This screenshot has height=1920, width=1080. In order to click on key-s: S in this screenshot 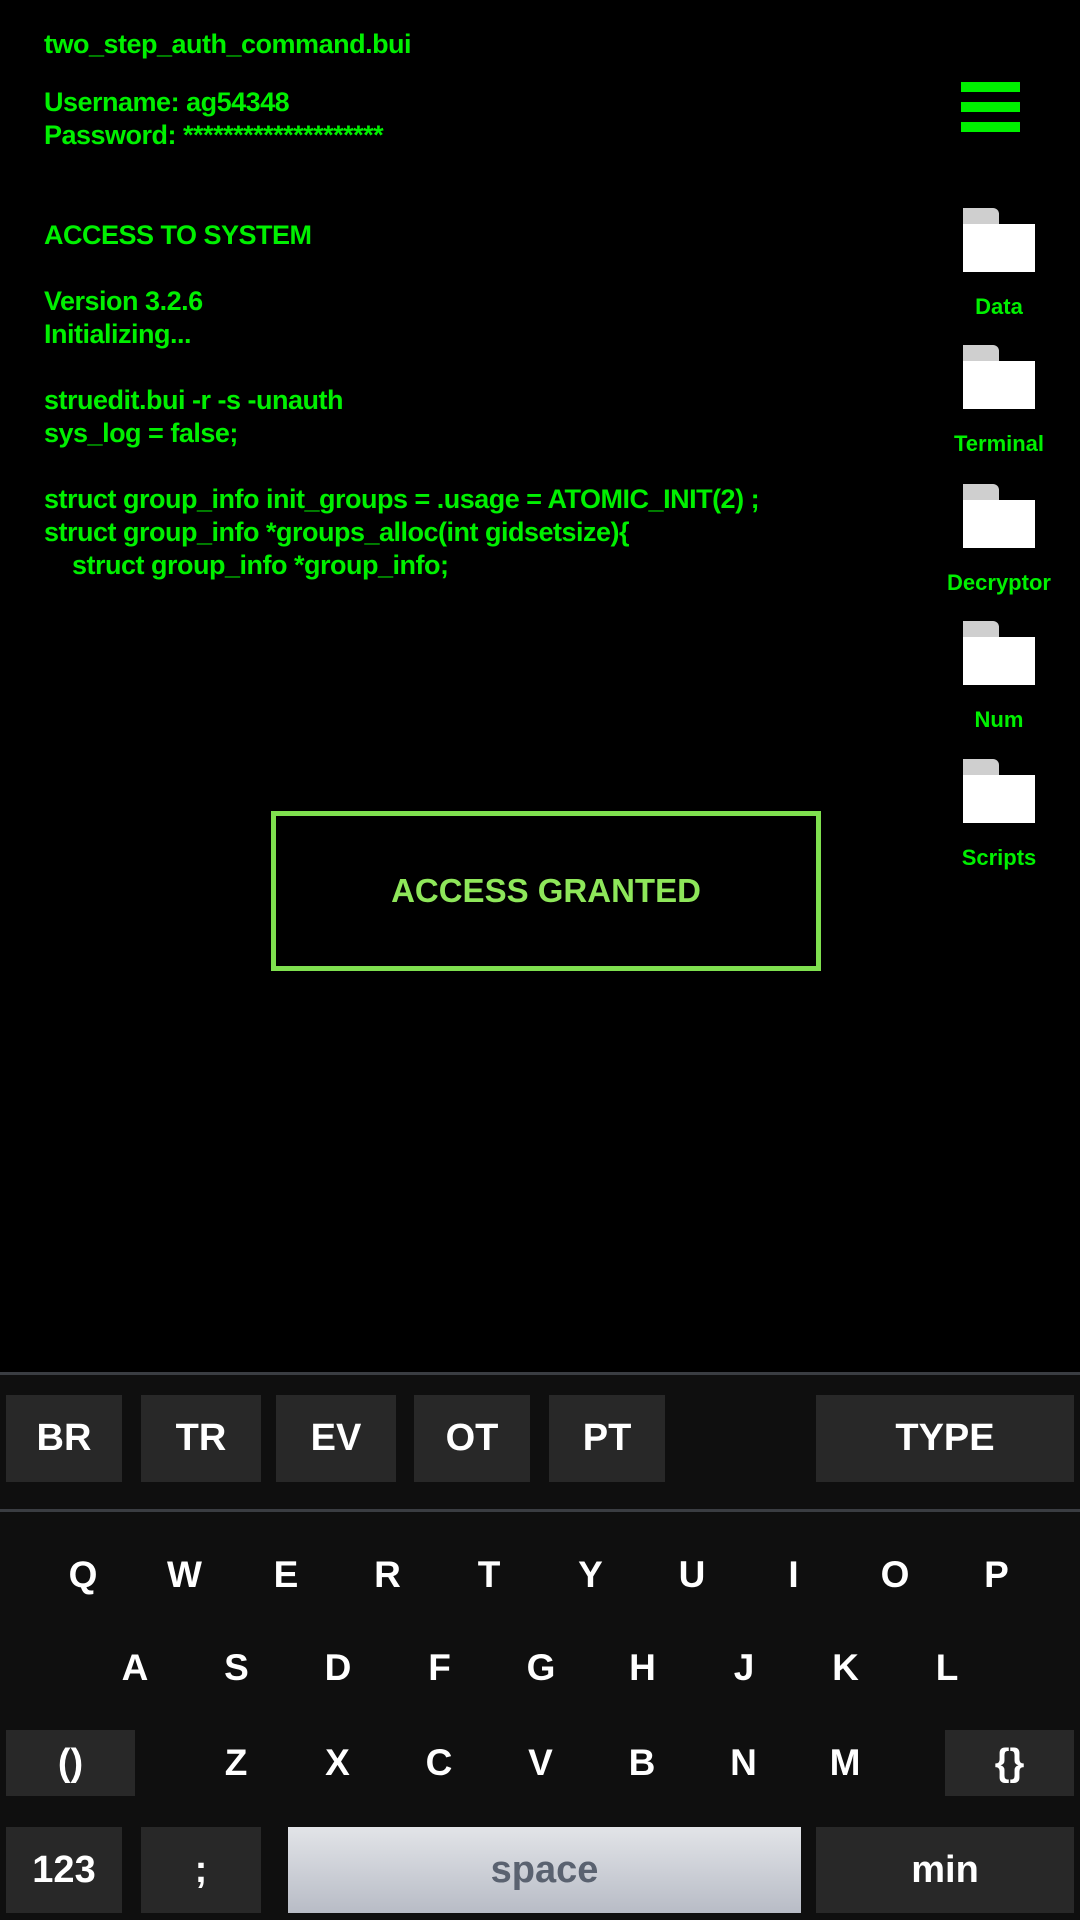, I will do `click(237, 1668)`.